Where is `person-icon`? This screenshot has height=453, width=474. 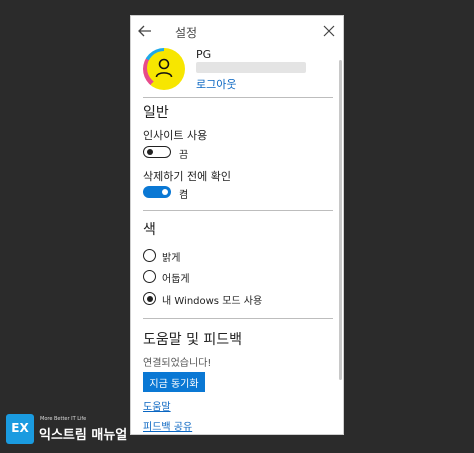 person-icon is located at coordinates (164, 68).